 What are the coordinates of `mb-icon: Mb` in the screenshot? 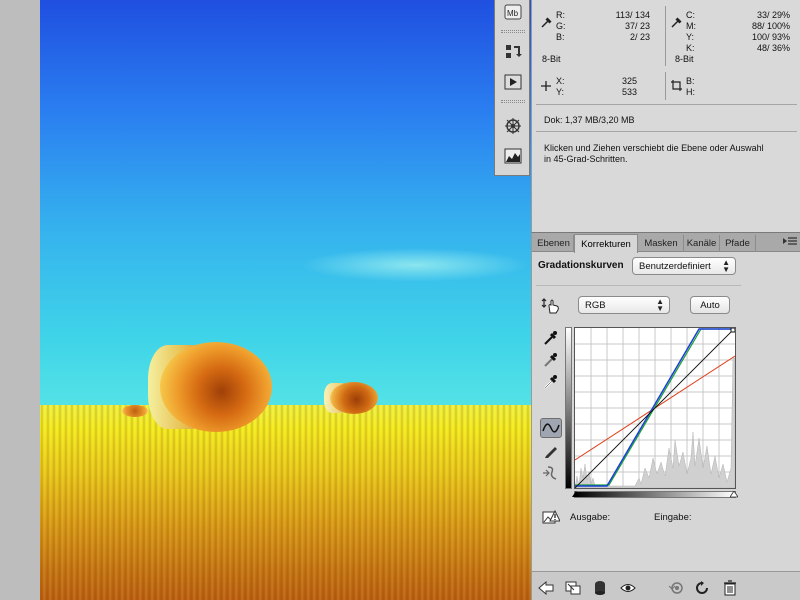 It's located at (513, 12).